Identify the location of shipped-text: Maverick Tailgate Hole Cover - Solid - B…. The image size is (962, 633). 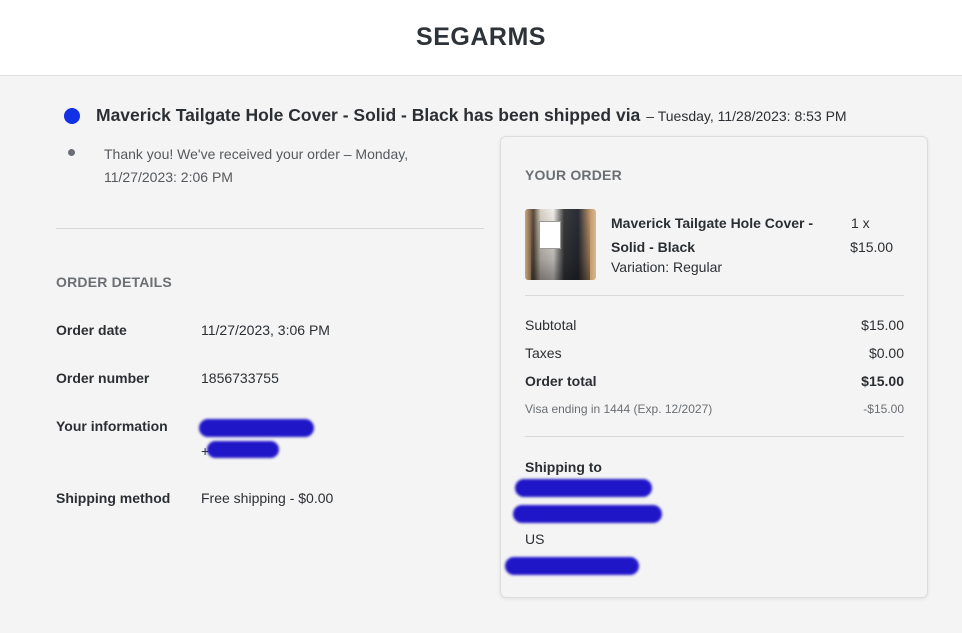
(368, 115).